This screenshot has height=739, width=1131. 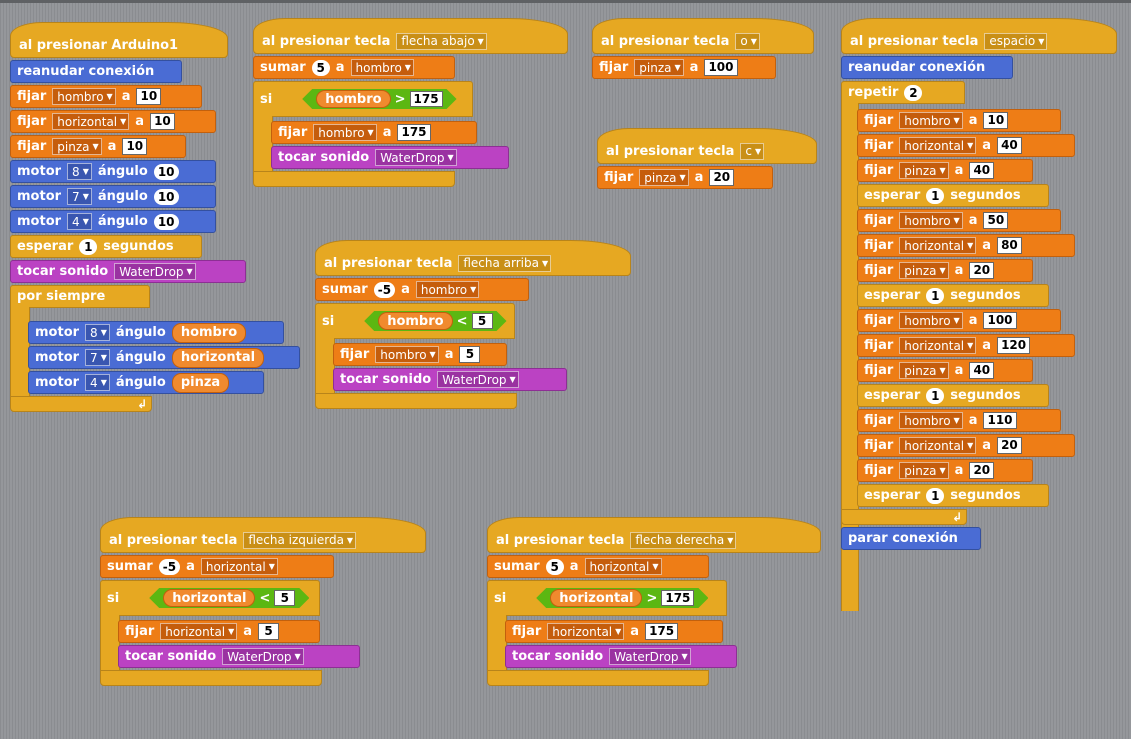 What do you see at coordinates (903, 92) in the screenshot?
I see `repeat-header: repetir 2` at bounding box center [903, 92].